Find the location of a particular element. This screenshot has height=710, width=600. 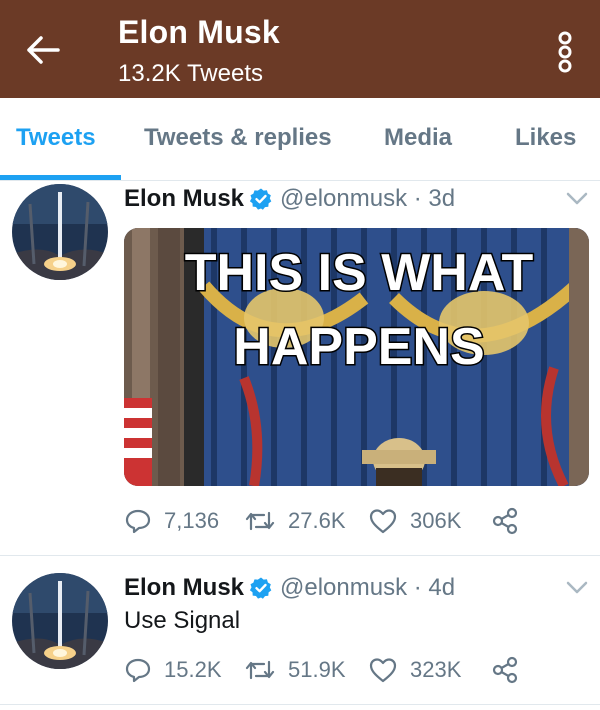

tab-likes: Likes is located at coordinates (545, 138).